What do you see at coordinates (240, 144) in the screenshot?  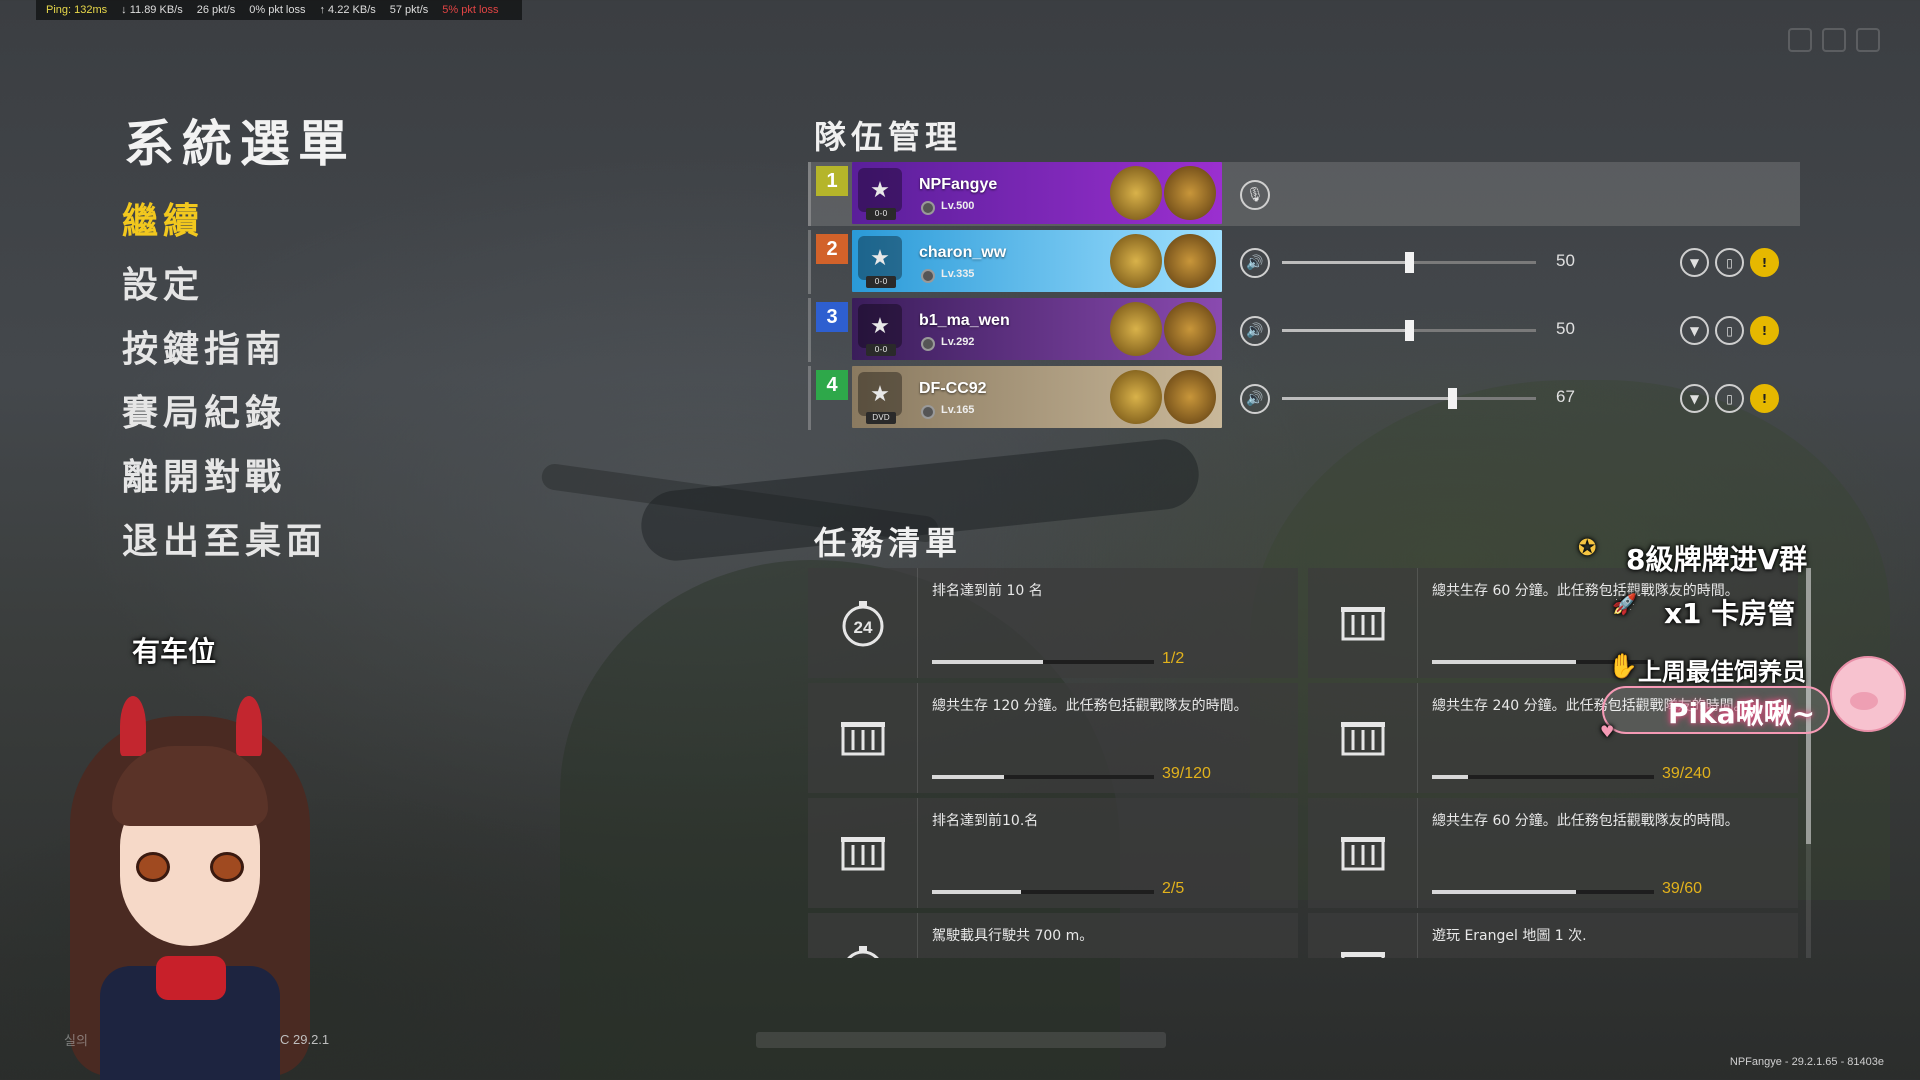 I see `system-menu-title: 系統選單` at bounding box center [240, 144].